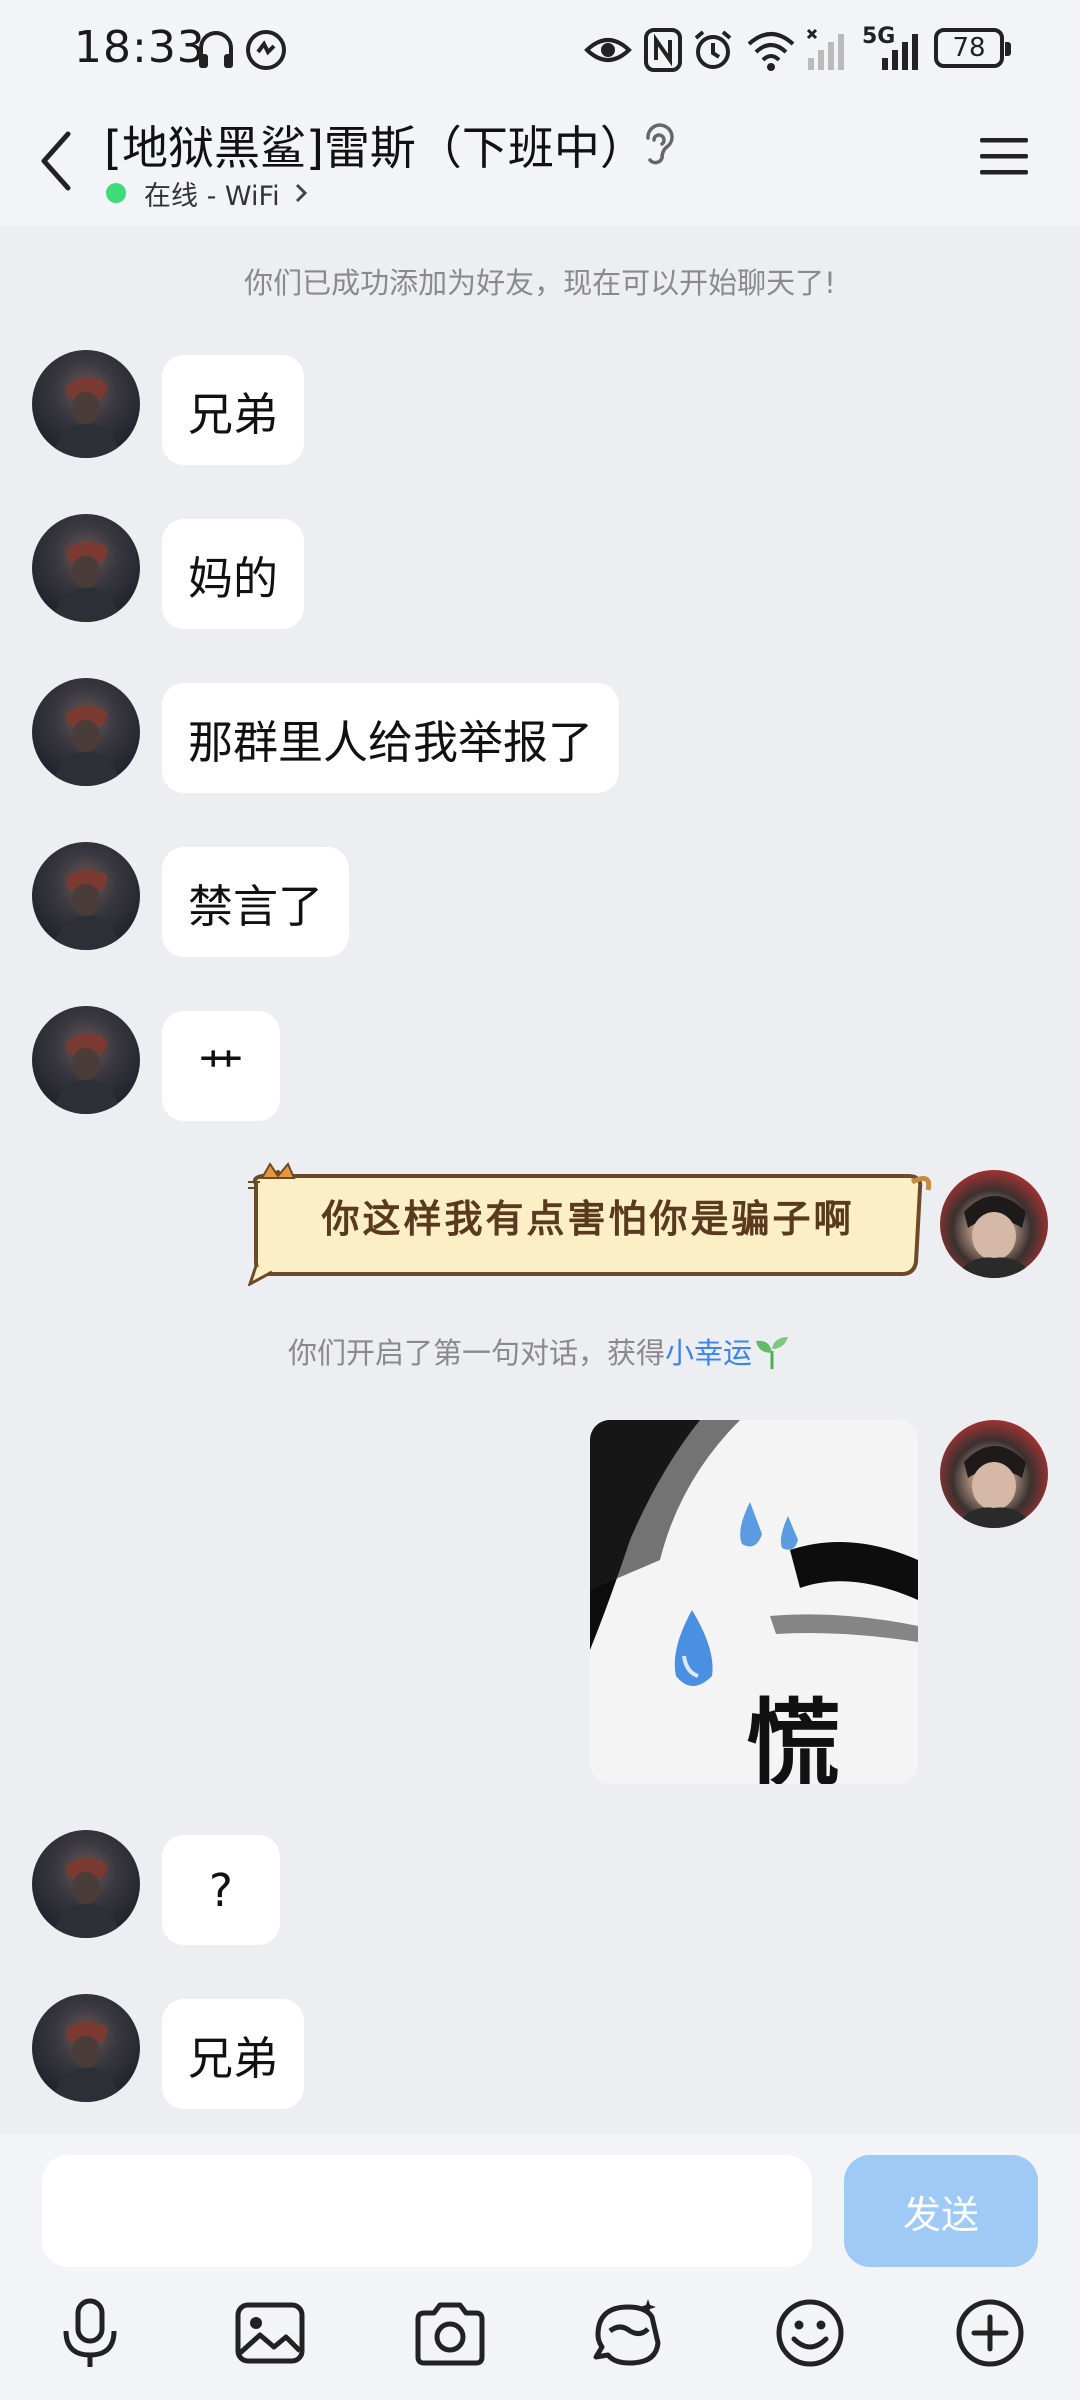 The height and width of the screenshot is (2400, 1080). What do you see at coordinates (540, 2267) in the screenshot?
I see `input-bar: 发送` at bounding box center [540, 2267].